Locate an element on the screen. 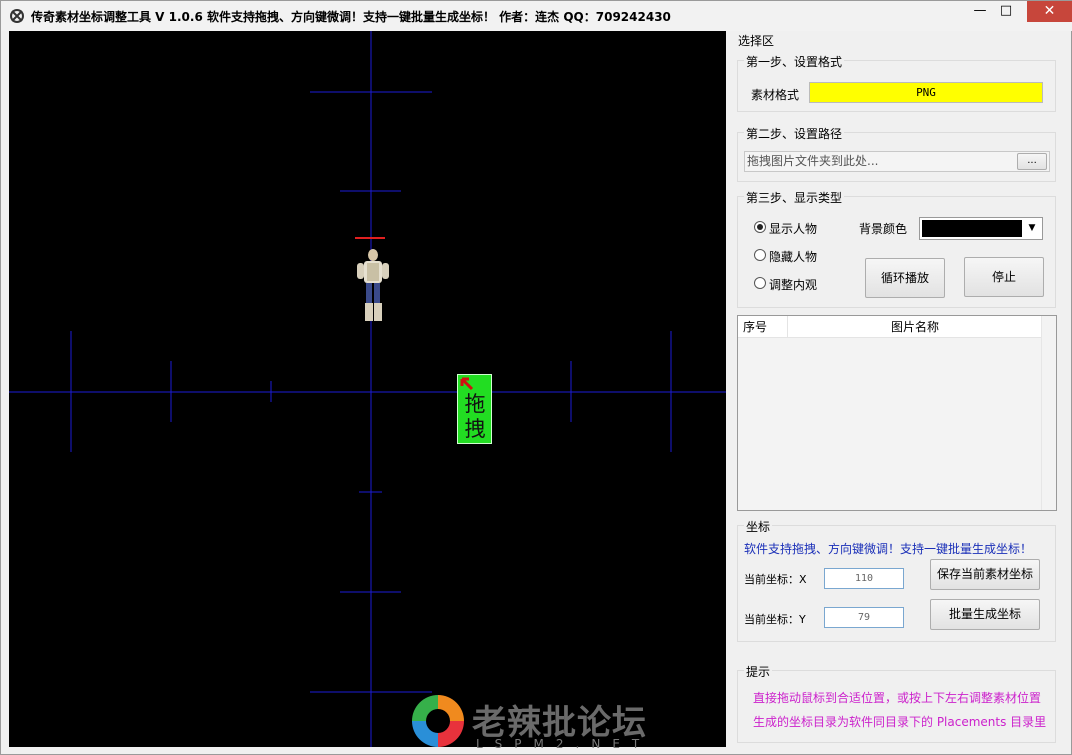 This screenshot has height=755, width=1072. radio-show-character-label: 显示人物 is located at coordinates (793, 228).